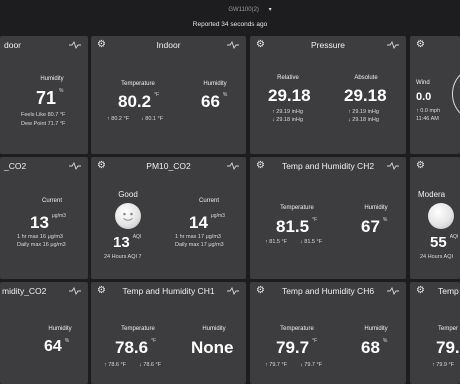  What do you see at coordinates (365, 95) in the screenshot?
I see `absolute-value: 29.18` at bounding box center [365, 95].